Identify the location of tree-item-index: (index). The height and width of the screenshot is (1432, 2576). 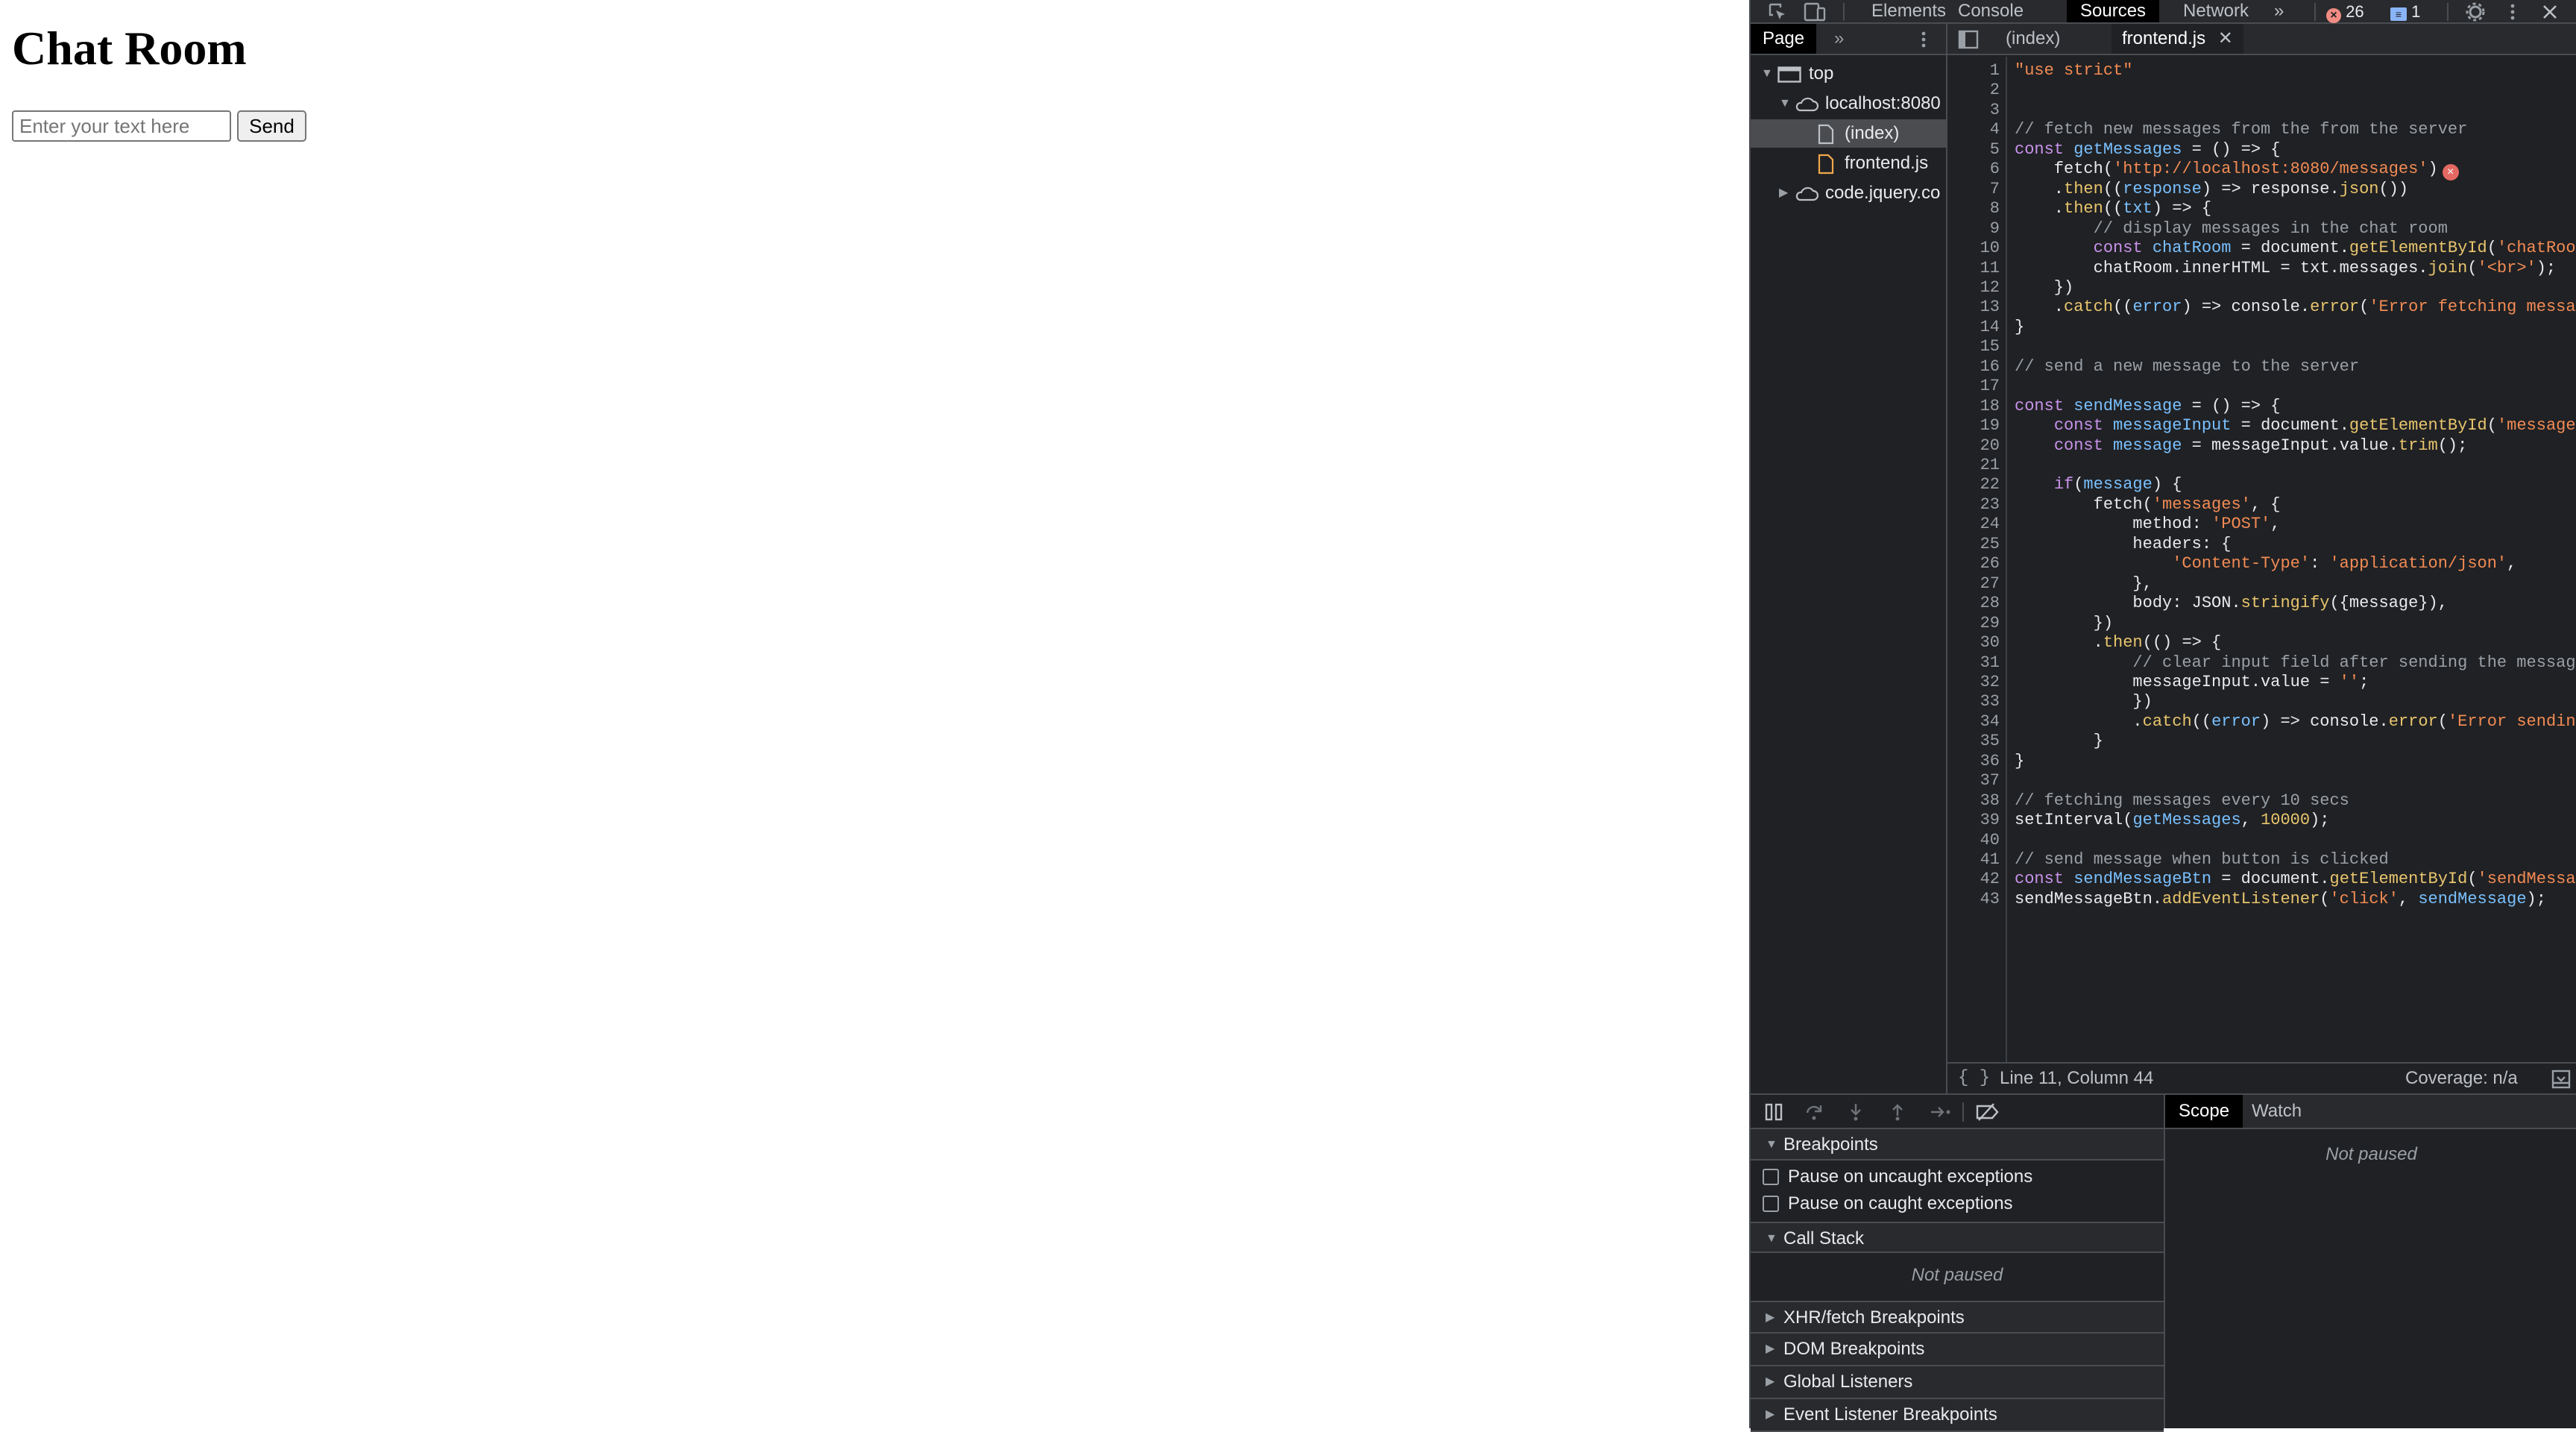
(1848, 133).